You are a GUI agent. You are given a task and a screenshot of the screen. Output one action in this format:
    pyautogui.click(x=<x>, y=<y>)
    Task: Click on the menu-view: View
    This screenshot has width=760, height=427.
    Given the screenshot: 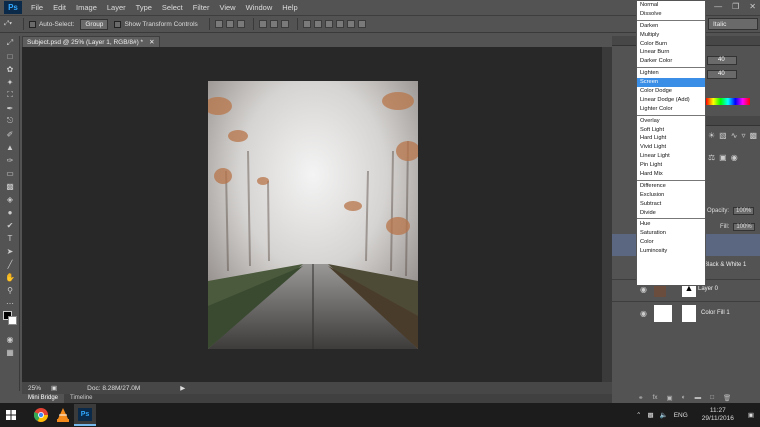 What is the action you would take?
    pyautogui.click(x=227, y=7)
    